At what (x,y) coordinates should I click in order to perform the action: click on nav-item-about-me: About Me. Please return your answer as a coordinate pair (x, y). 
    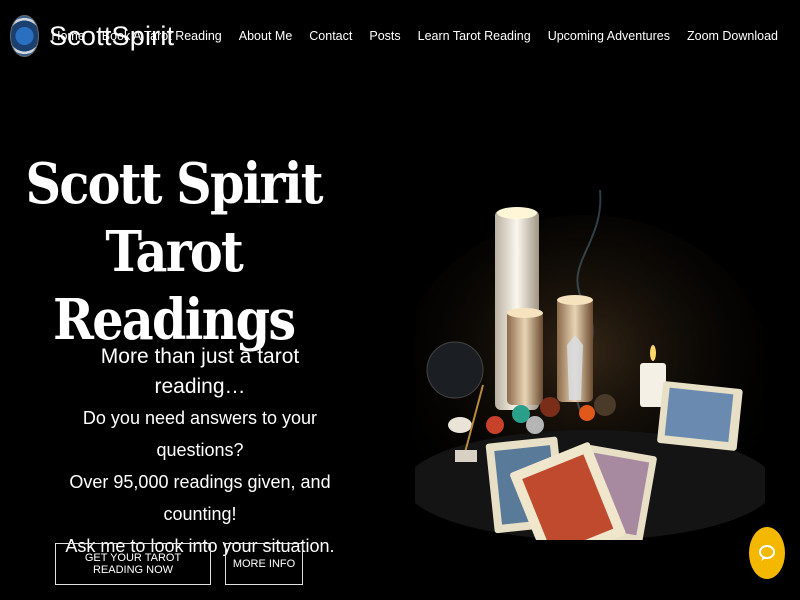
    Looking at the image, I should click on (266, 36).